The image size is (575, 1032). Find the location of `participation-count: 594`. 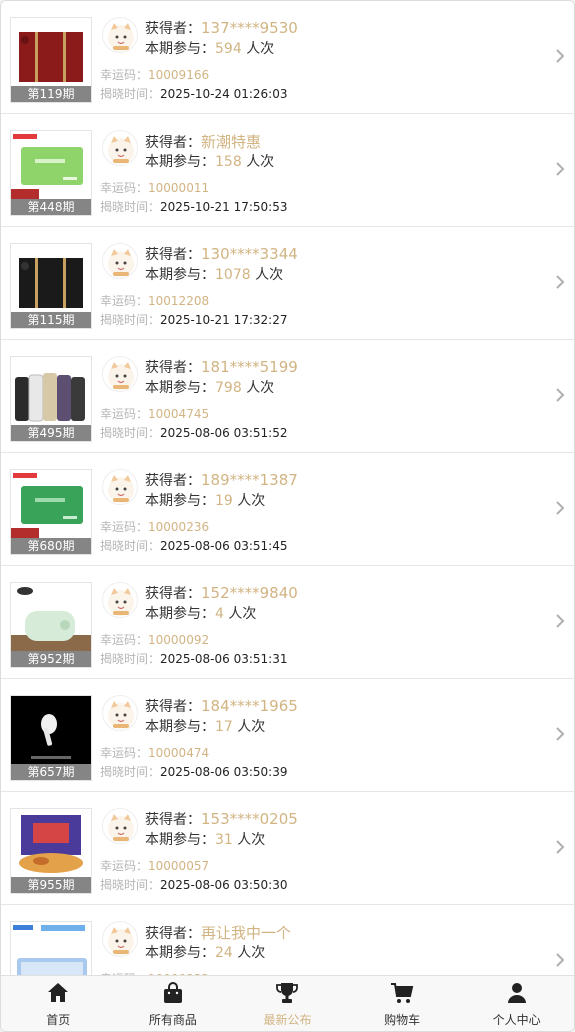

participation-count: 594 is located at coordinates (228, 49).